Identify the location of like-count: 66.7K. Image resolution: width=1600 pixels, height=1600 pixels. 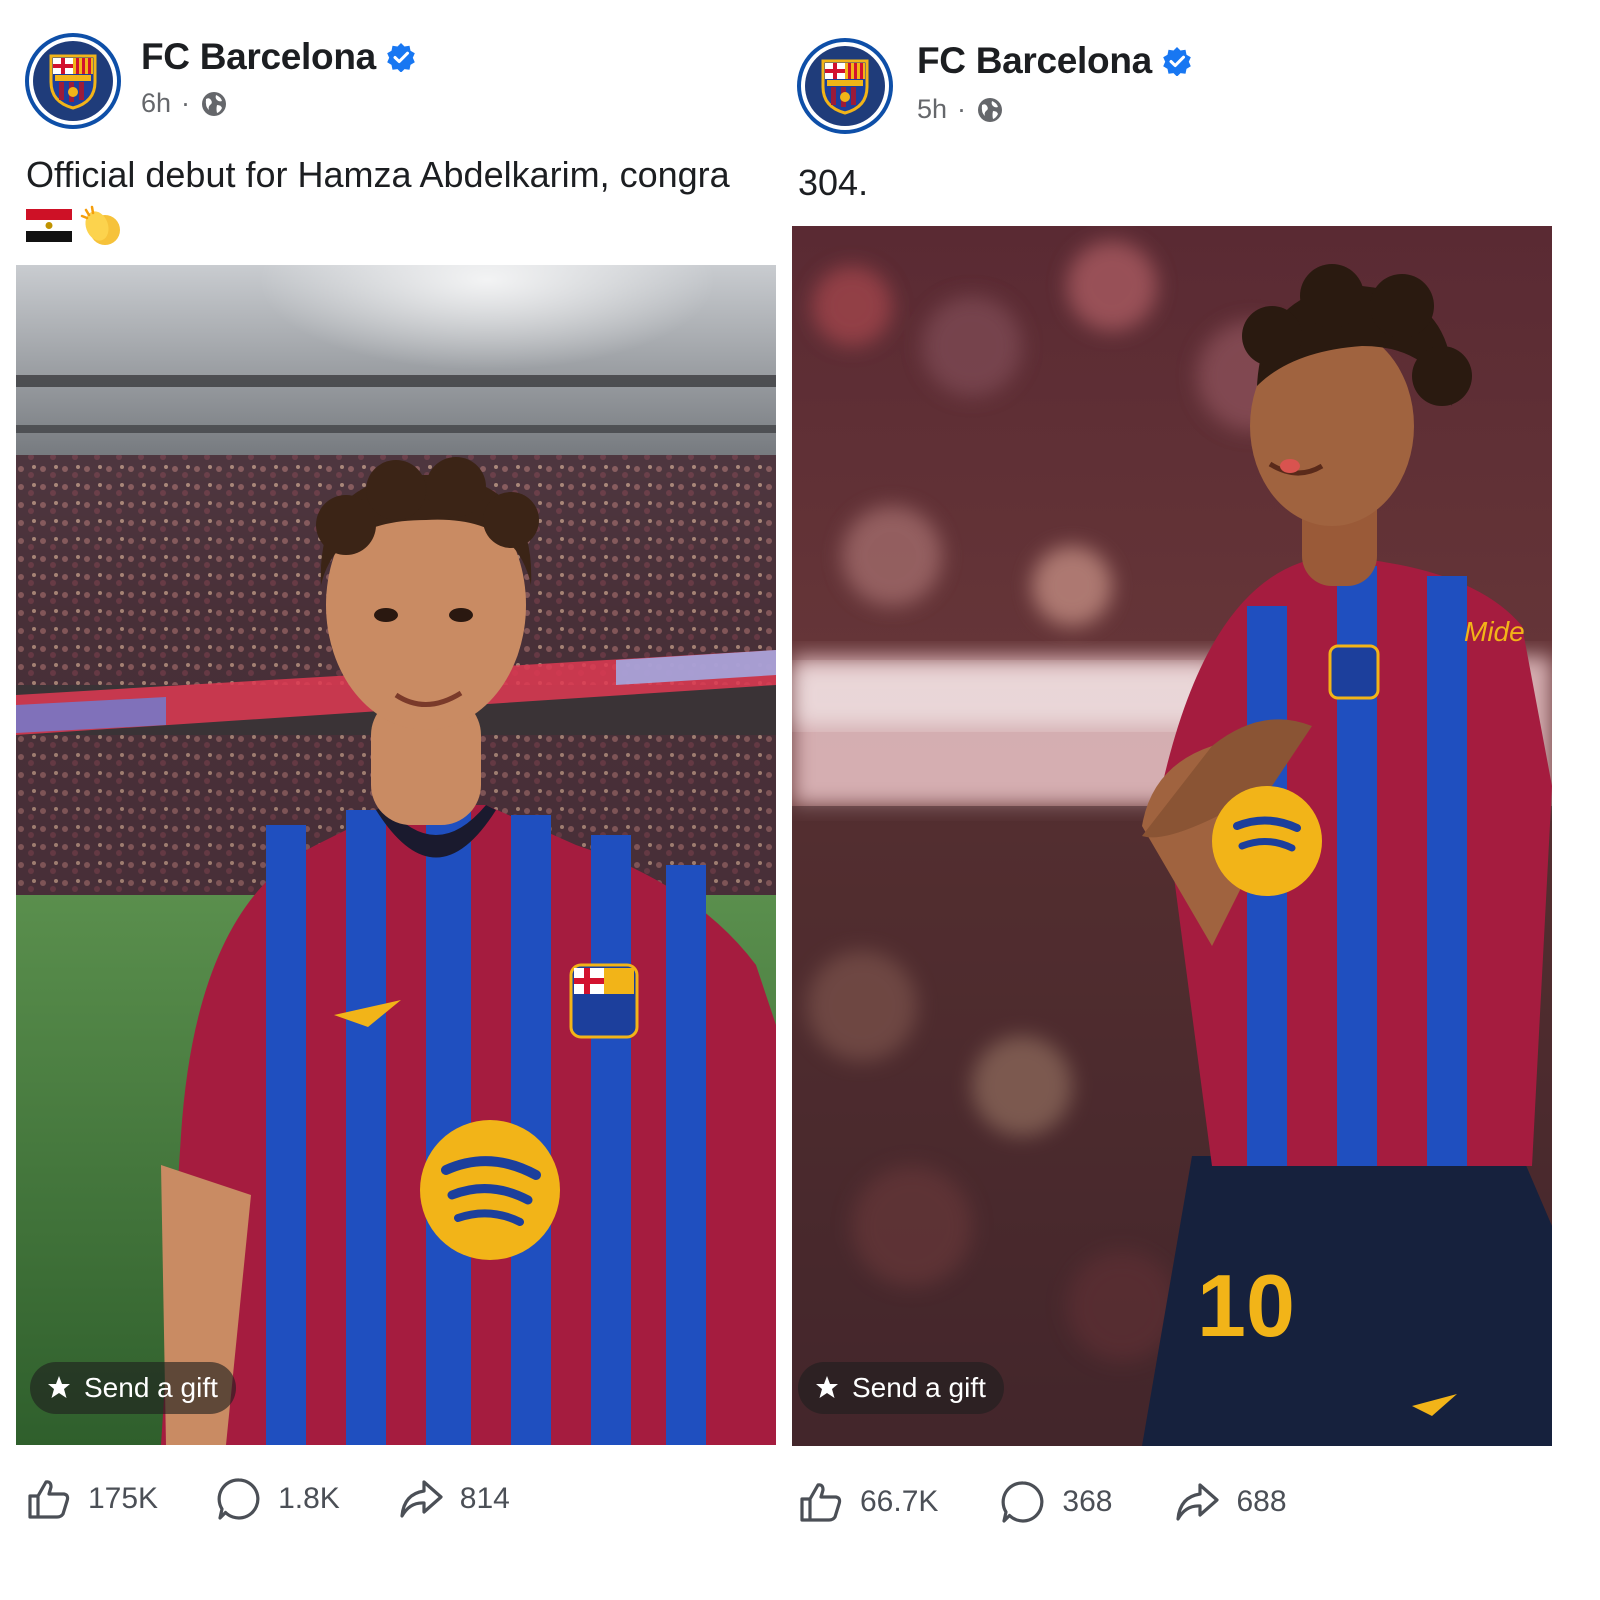
(899, 1501).